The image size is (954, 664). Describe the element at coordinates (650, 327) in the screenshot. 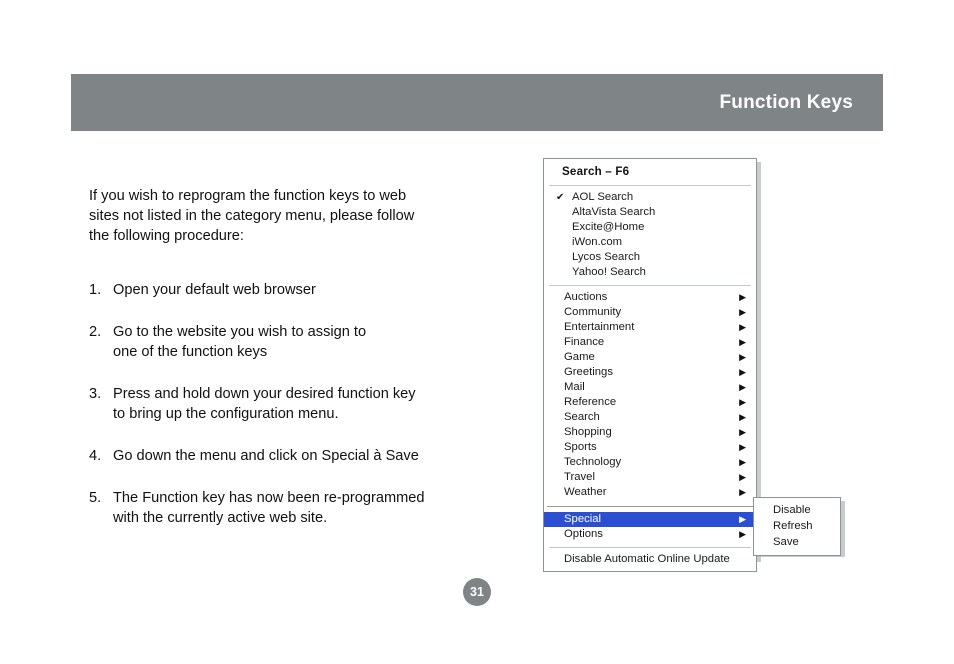

I see `menu-item-entertainment: Entertainment ▶` at that location.